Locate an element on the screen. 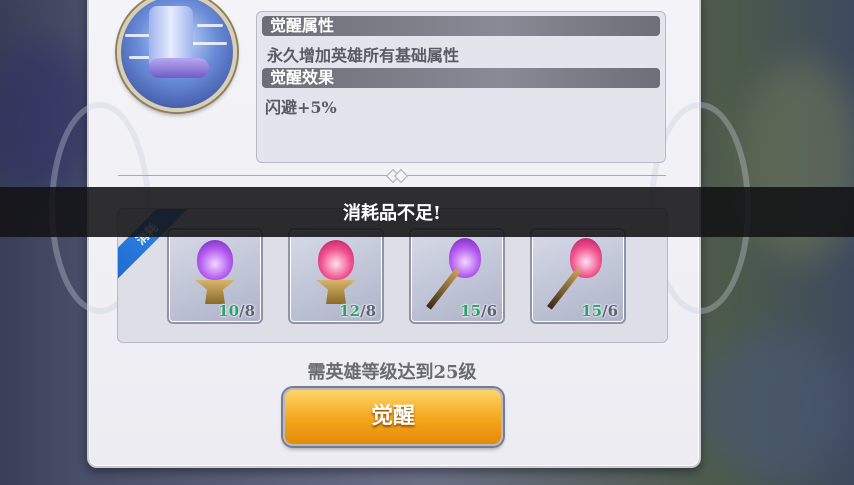 Image resolution: width=854 pixels, height=485 pixels. toast-message: 消耗品不足! is located at coordinates (392, 213).